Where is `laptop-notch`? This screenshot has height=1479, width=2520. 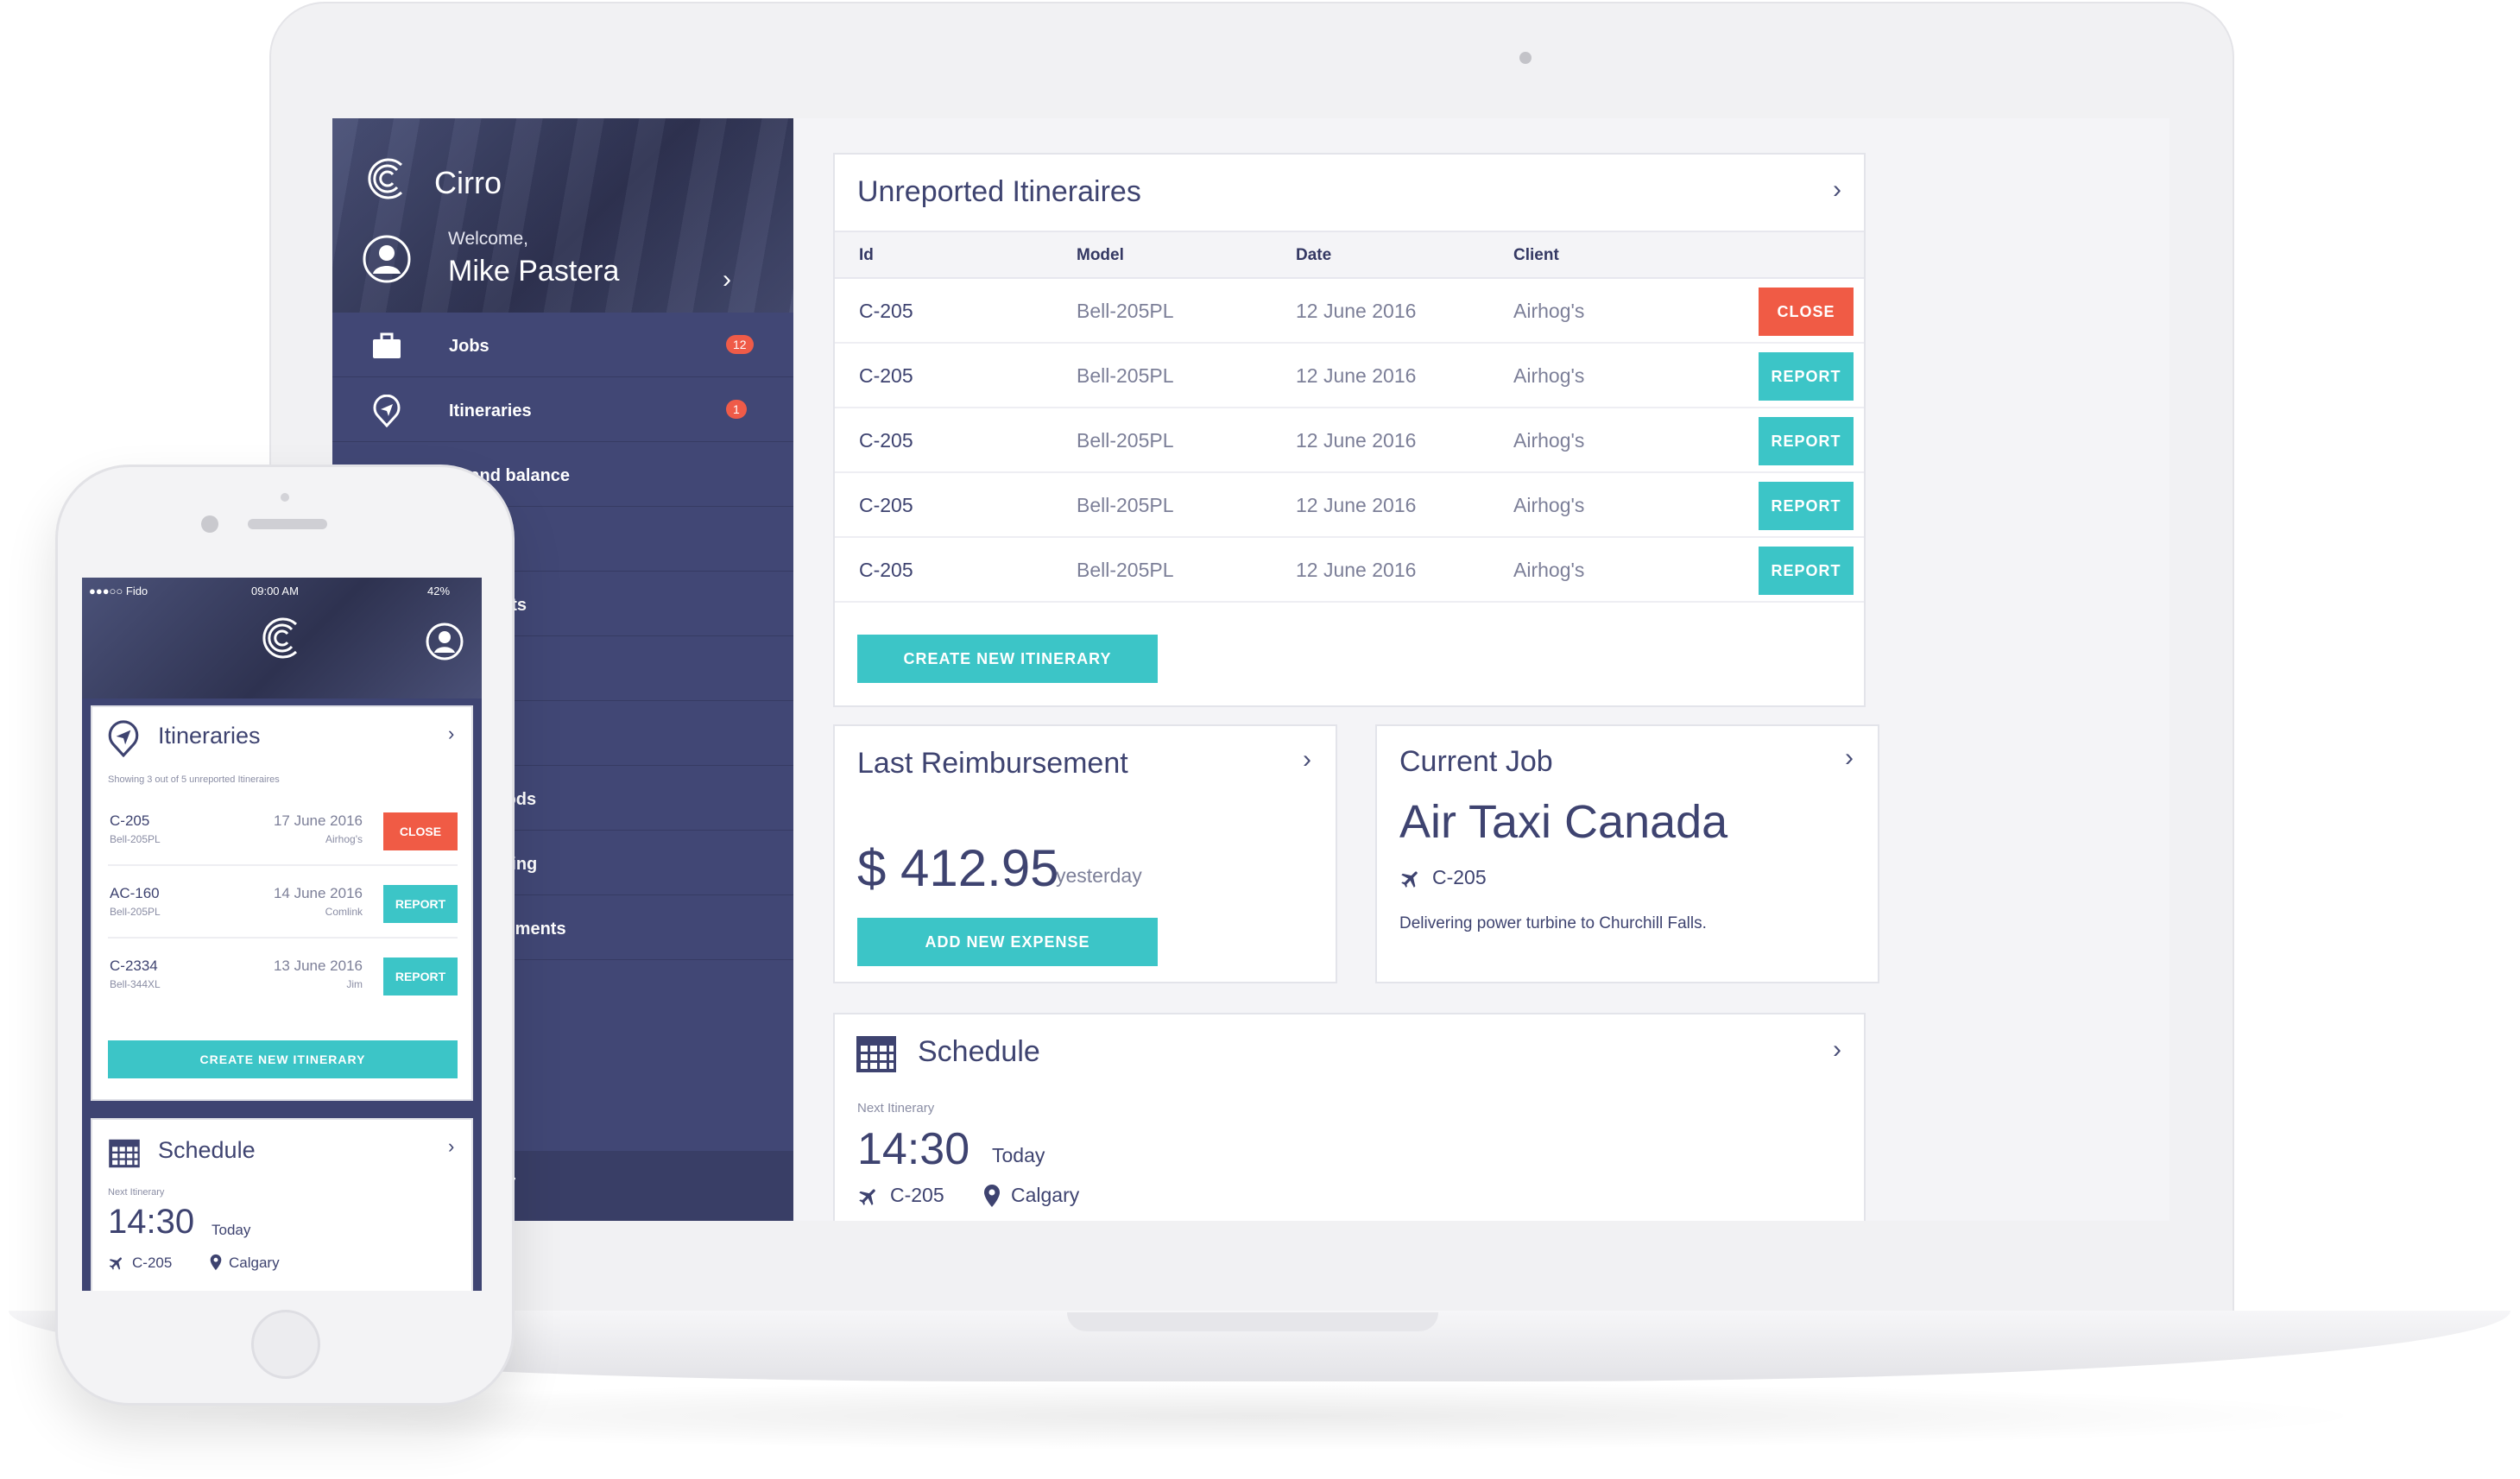 laptop-notch is located at coordinates (1253, 1321).